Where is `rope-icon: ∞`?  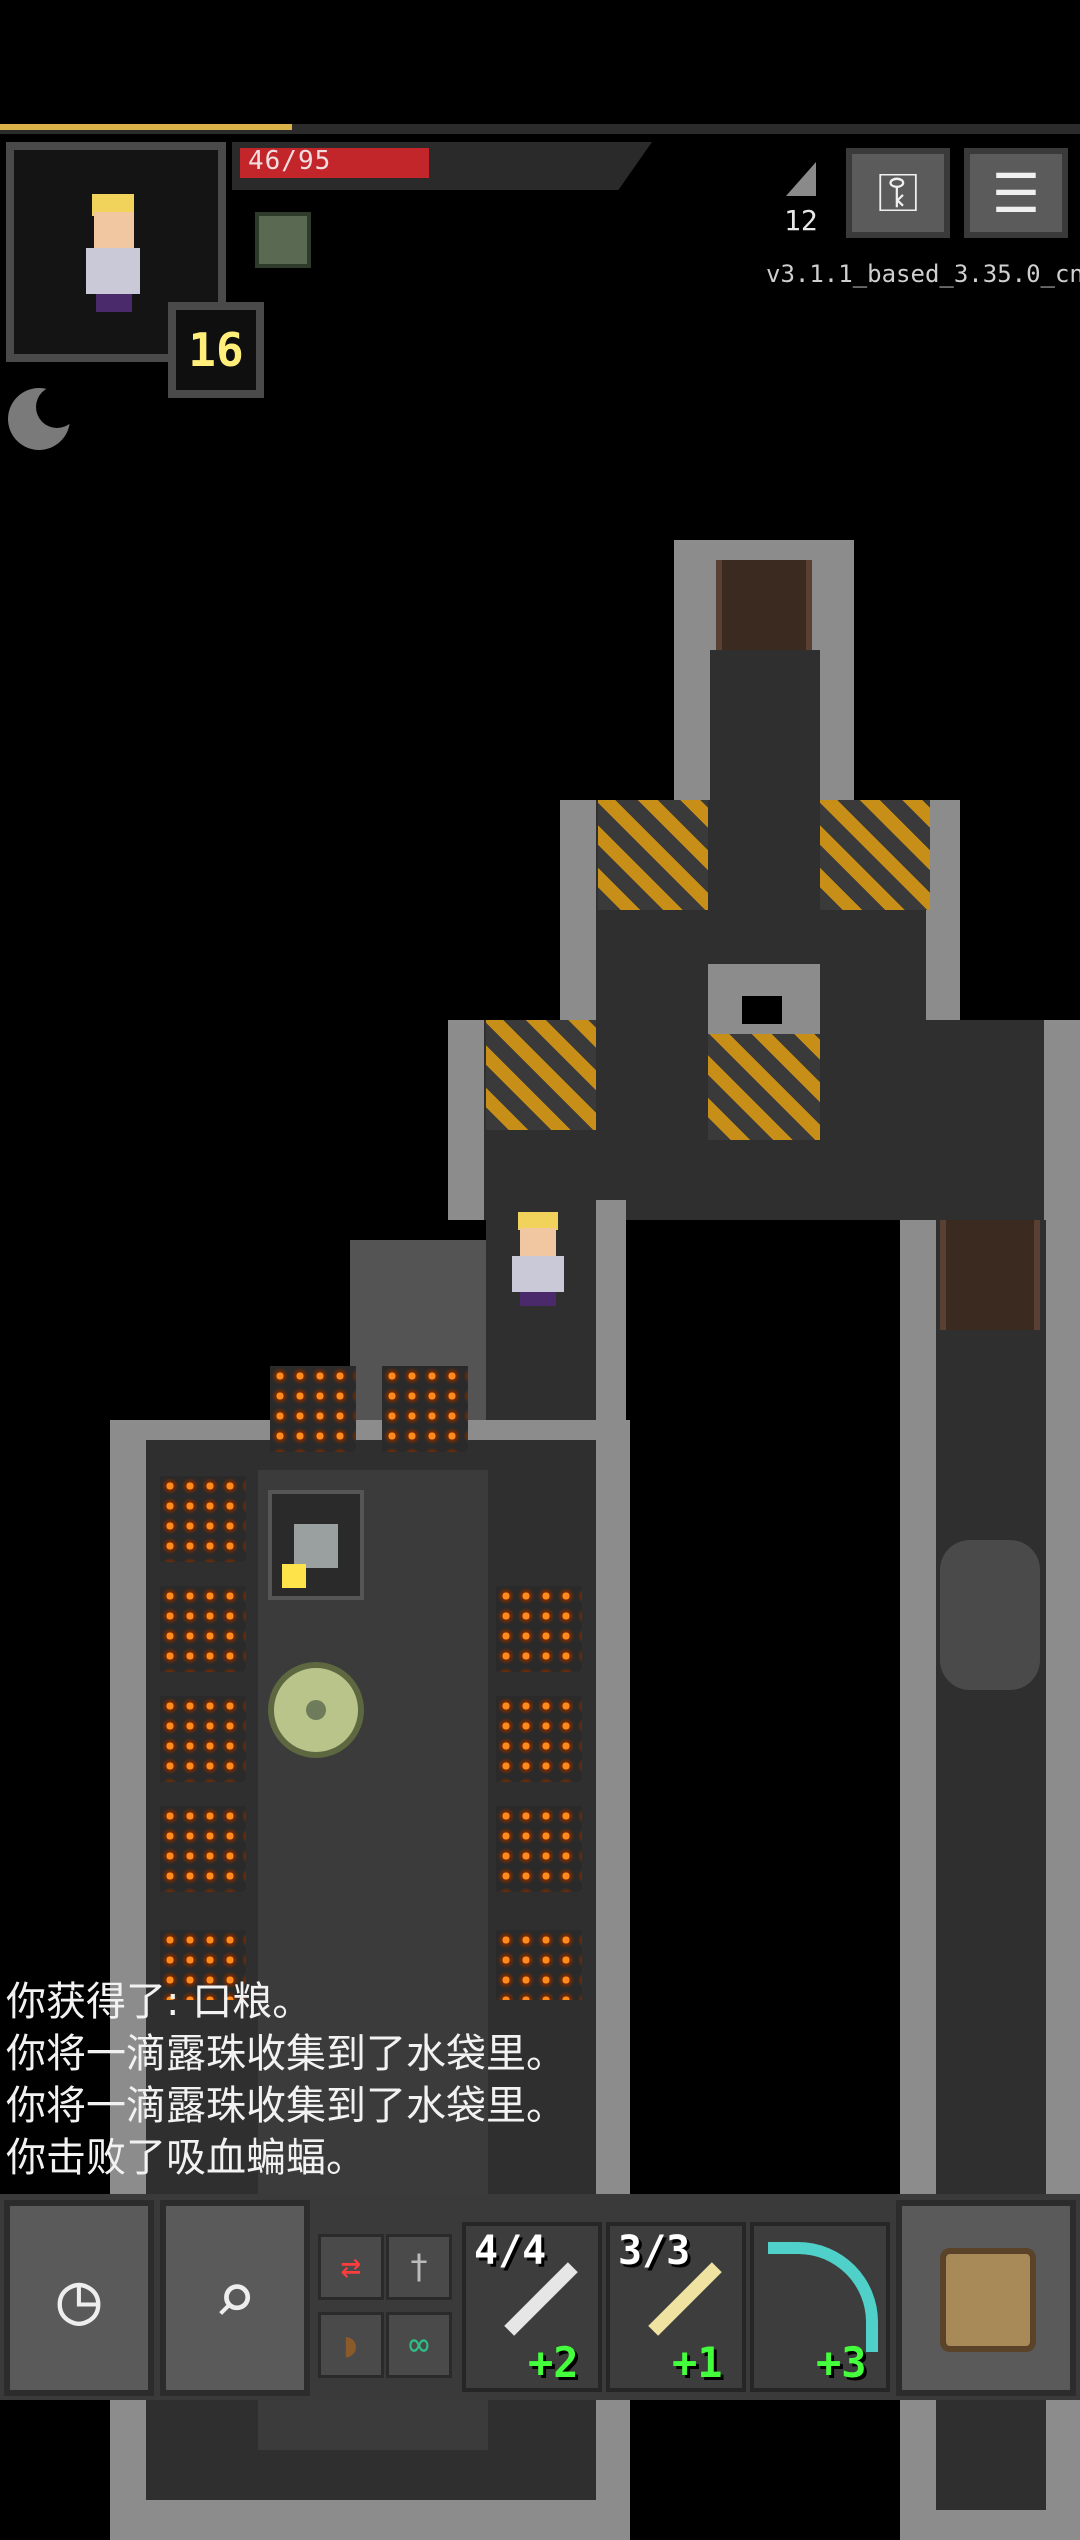 rope-icon: ∞ is located at coordinates (419, 2345).